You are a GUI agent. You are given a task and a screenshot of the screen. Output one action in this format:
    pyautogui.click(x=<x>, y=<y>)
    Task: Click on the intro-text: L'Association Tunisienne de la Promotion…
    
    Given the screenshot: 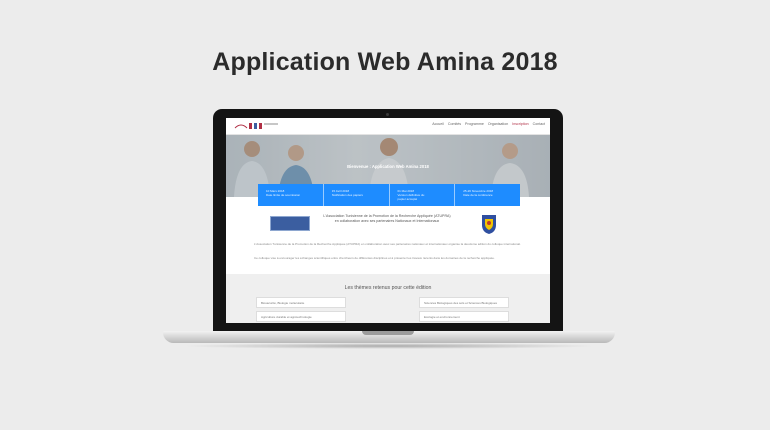 What is the action you would take?
    pyautogui.click(x=387, y=218)
    